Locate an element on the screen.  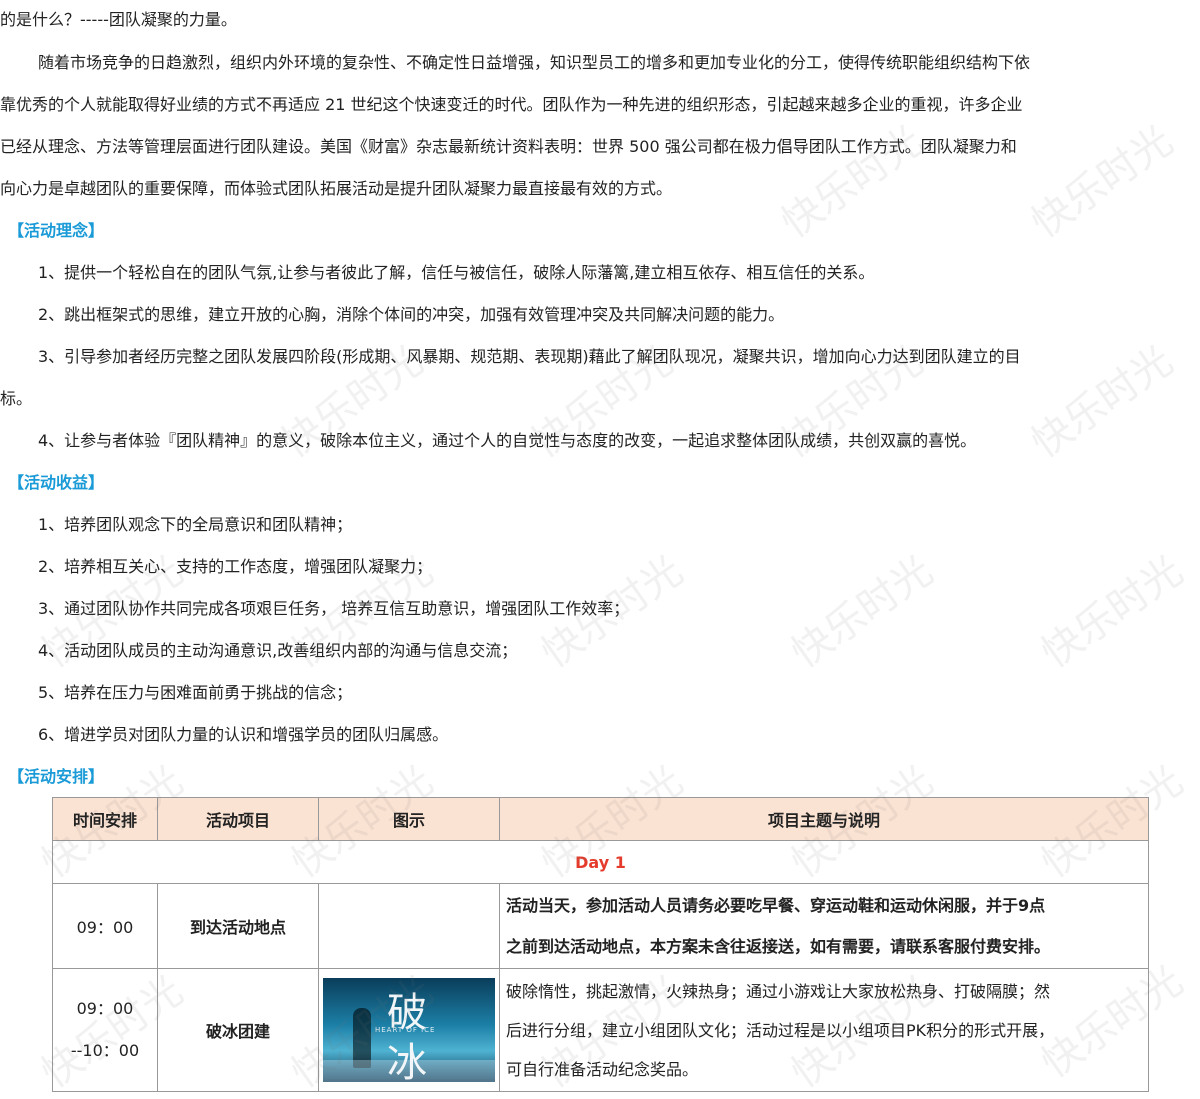
row-activity: 到达活动地点 is located at coordinates (238, 926).